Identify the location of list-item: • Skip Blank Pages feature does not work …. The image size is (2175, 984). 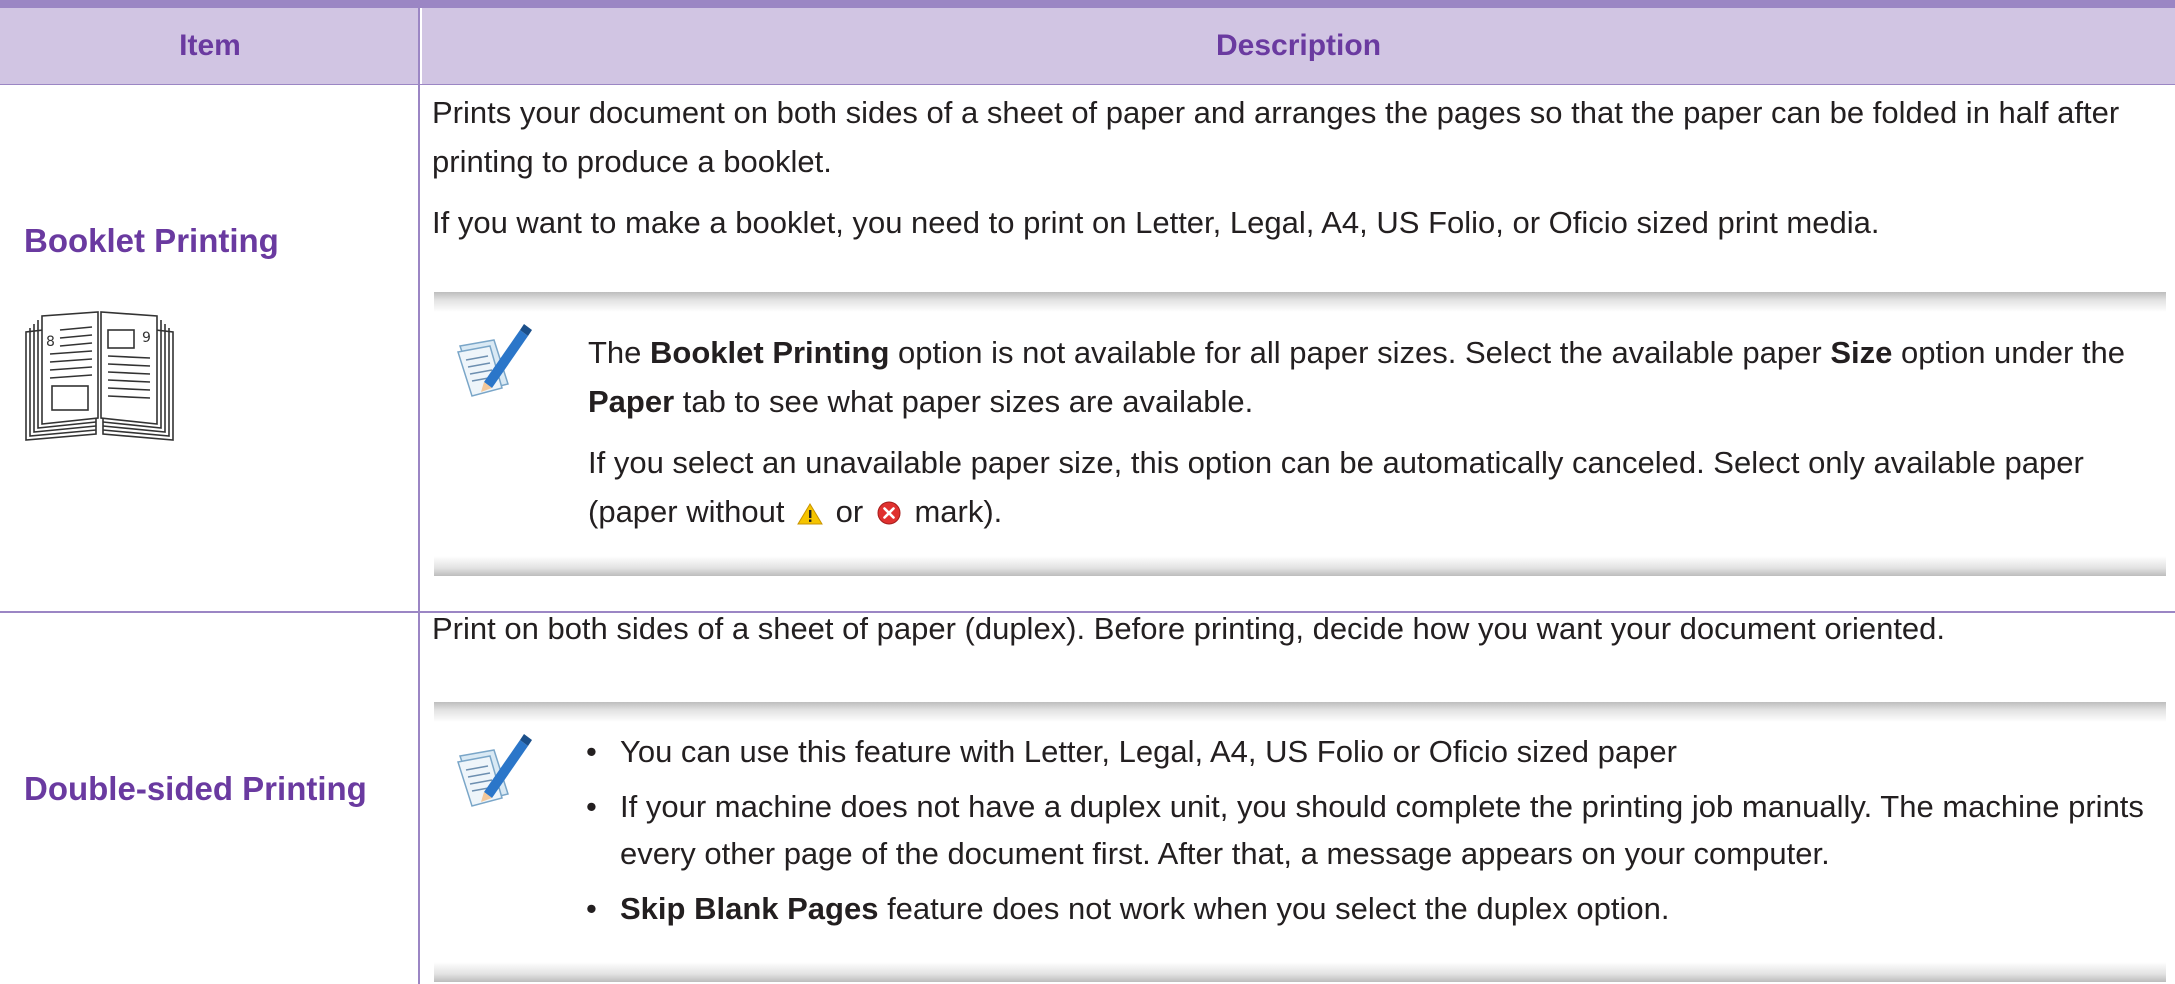
(1128, 908).